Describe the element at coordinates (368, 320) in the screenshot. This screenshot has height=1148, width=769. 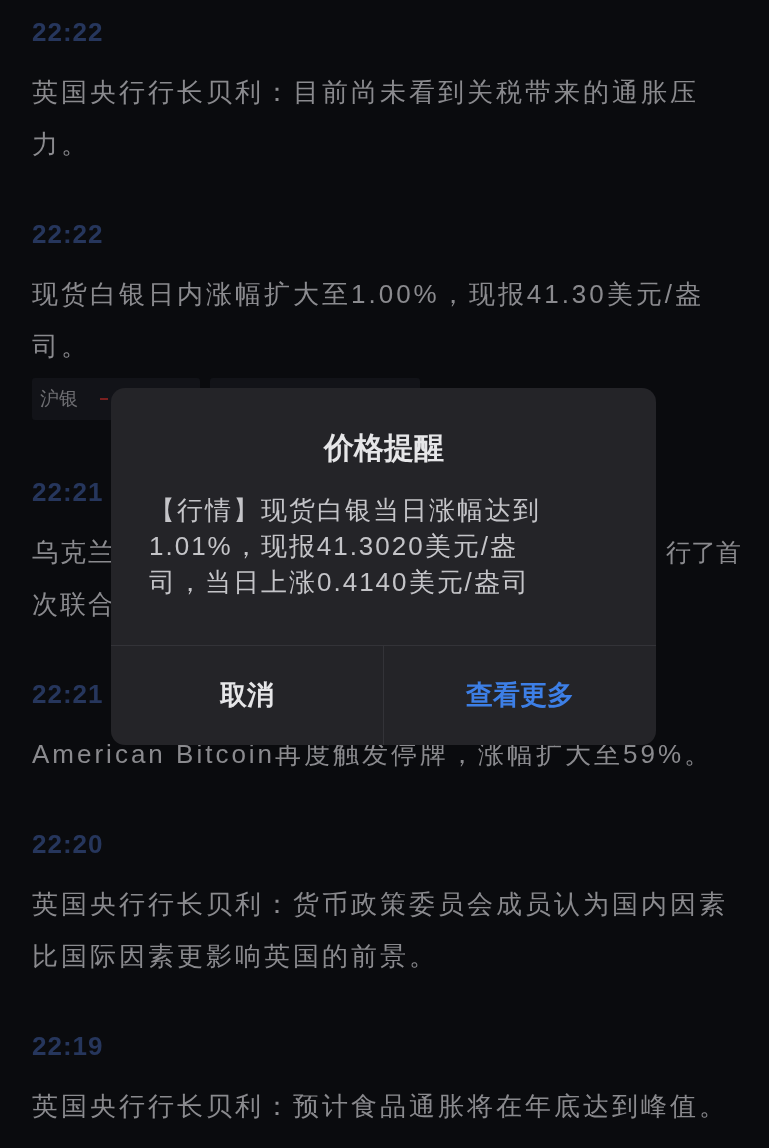
I see `news-text: 现货白银日内涨幅扩大至1.00%，现报41.30美元/盎司。` at that location.